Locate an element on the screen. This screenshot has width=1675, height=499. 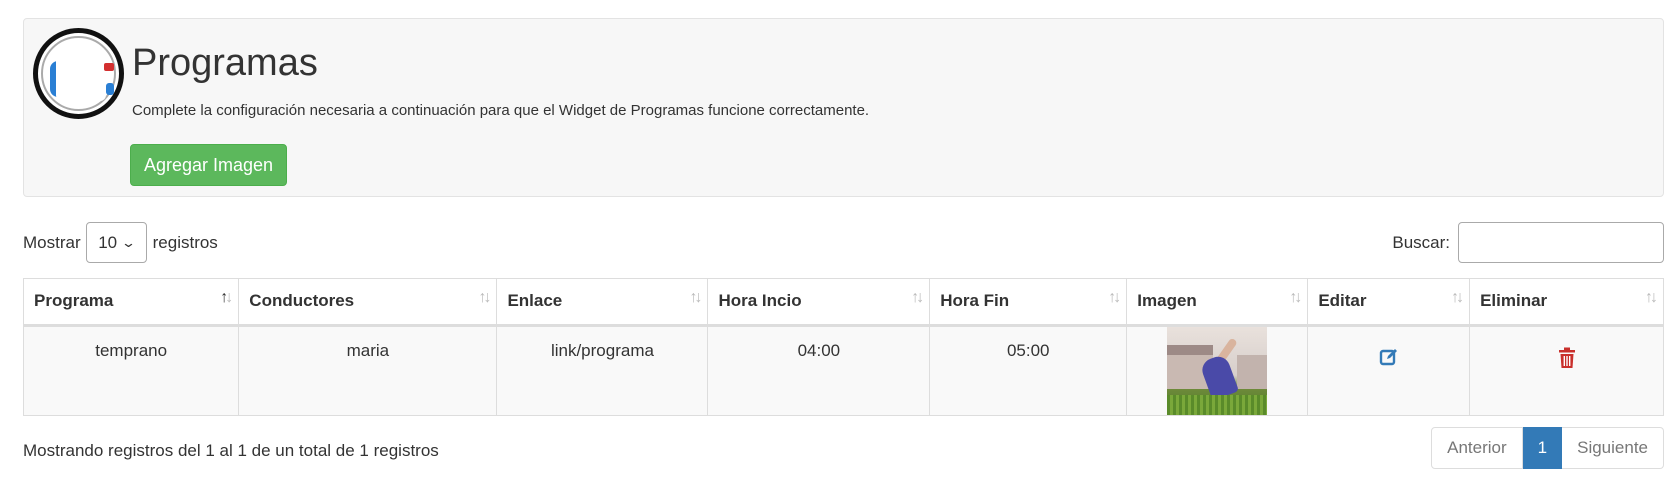
cell-eliminar is located at coordinates (1566, 370).